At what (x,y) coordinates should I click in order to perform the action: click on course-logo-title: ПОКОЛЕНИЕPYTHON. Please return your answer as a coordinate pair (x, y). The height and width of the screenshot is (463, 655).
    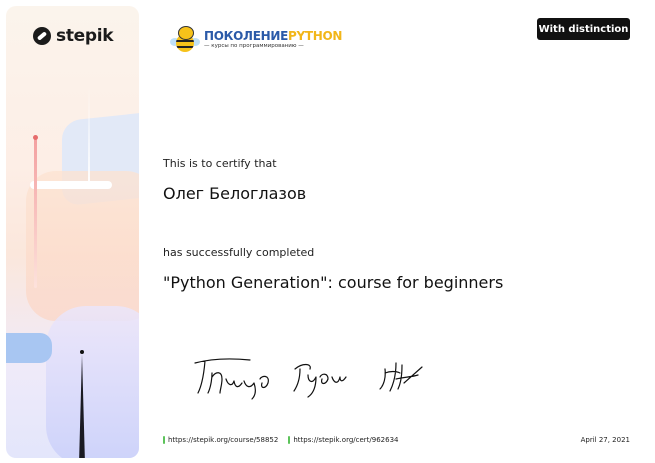
    Looking at the image, I should click on (273, 36).